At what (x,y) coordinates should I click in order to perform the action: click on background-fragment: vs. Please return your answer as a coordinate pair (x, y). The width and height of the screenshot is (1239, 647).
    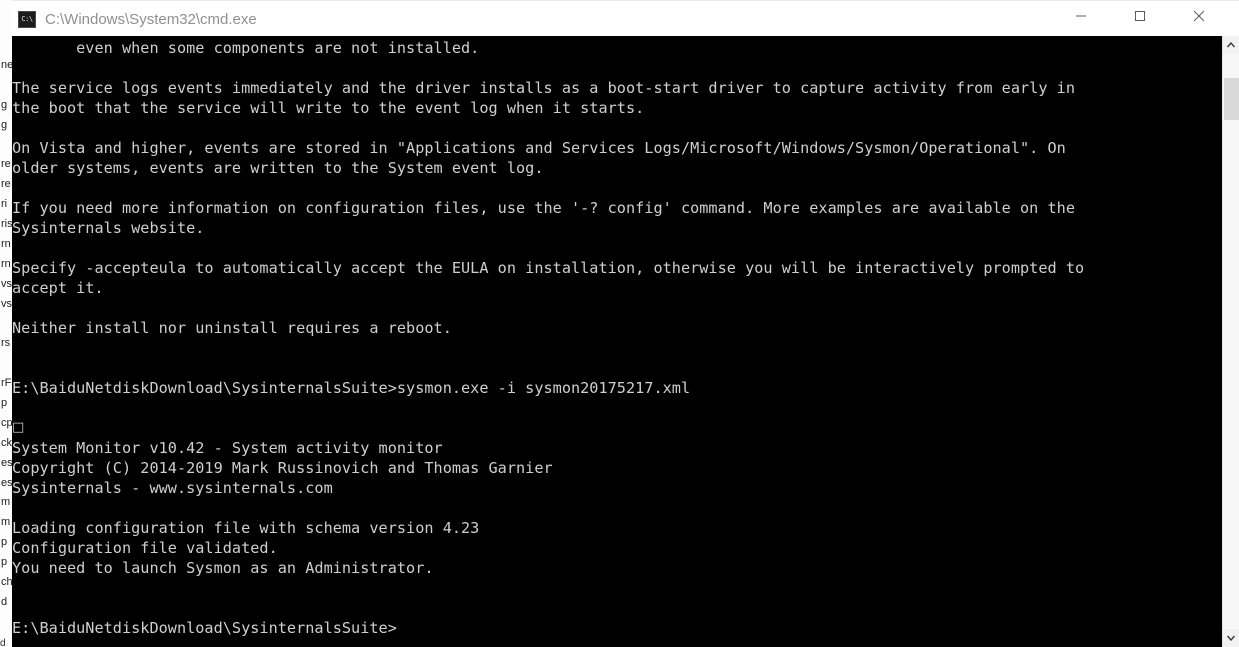
    Looking at the image, I should click on (6, 283).